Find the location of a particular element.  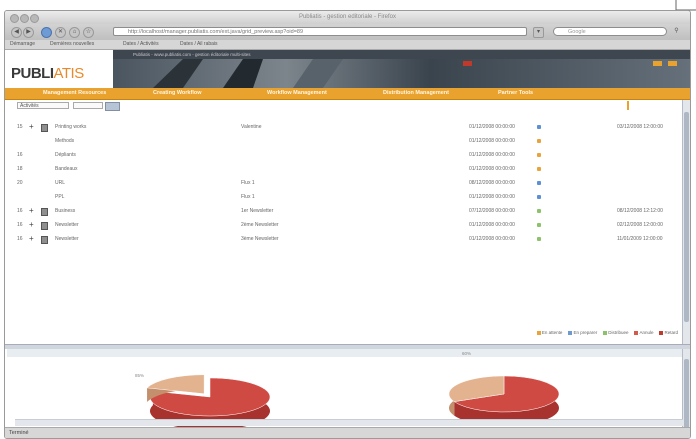

filter-input is located at coordinates (88, 105).